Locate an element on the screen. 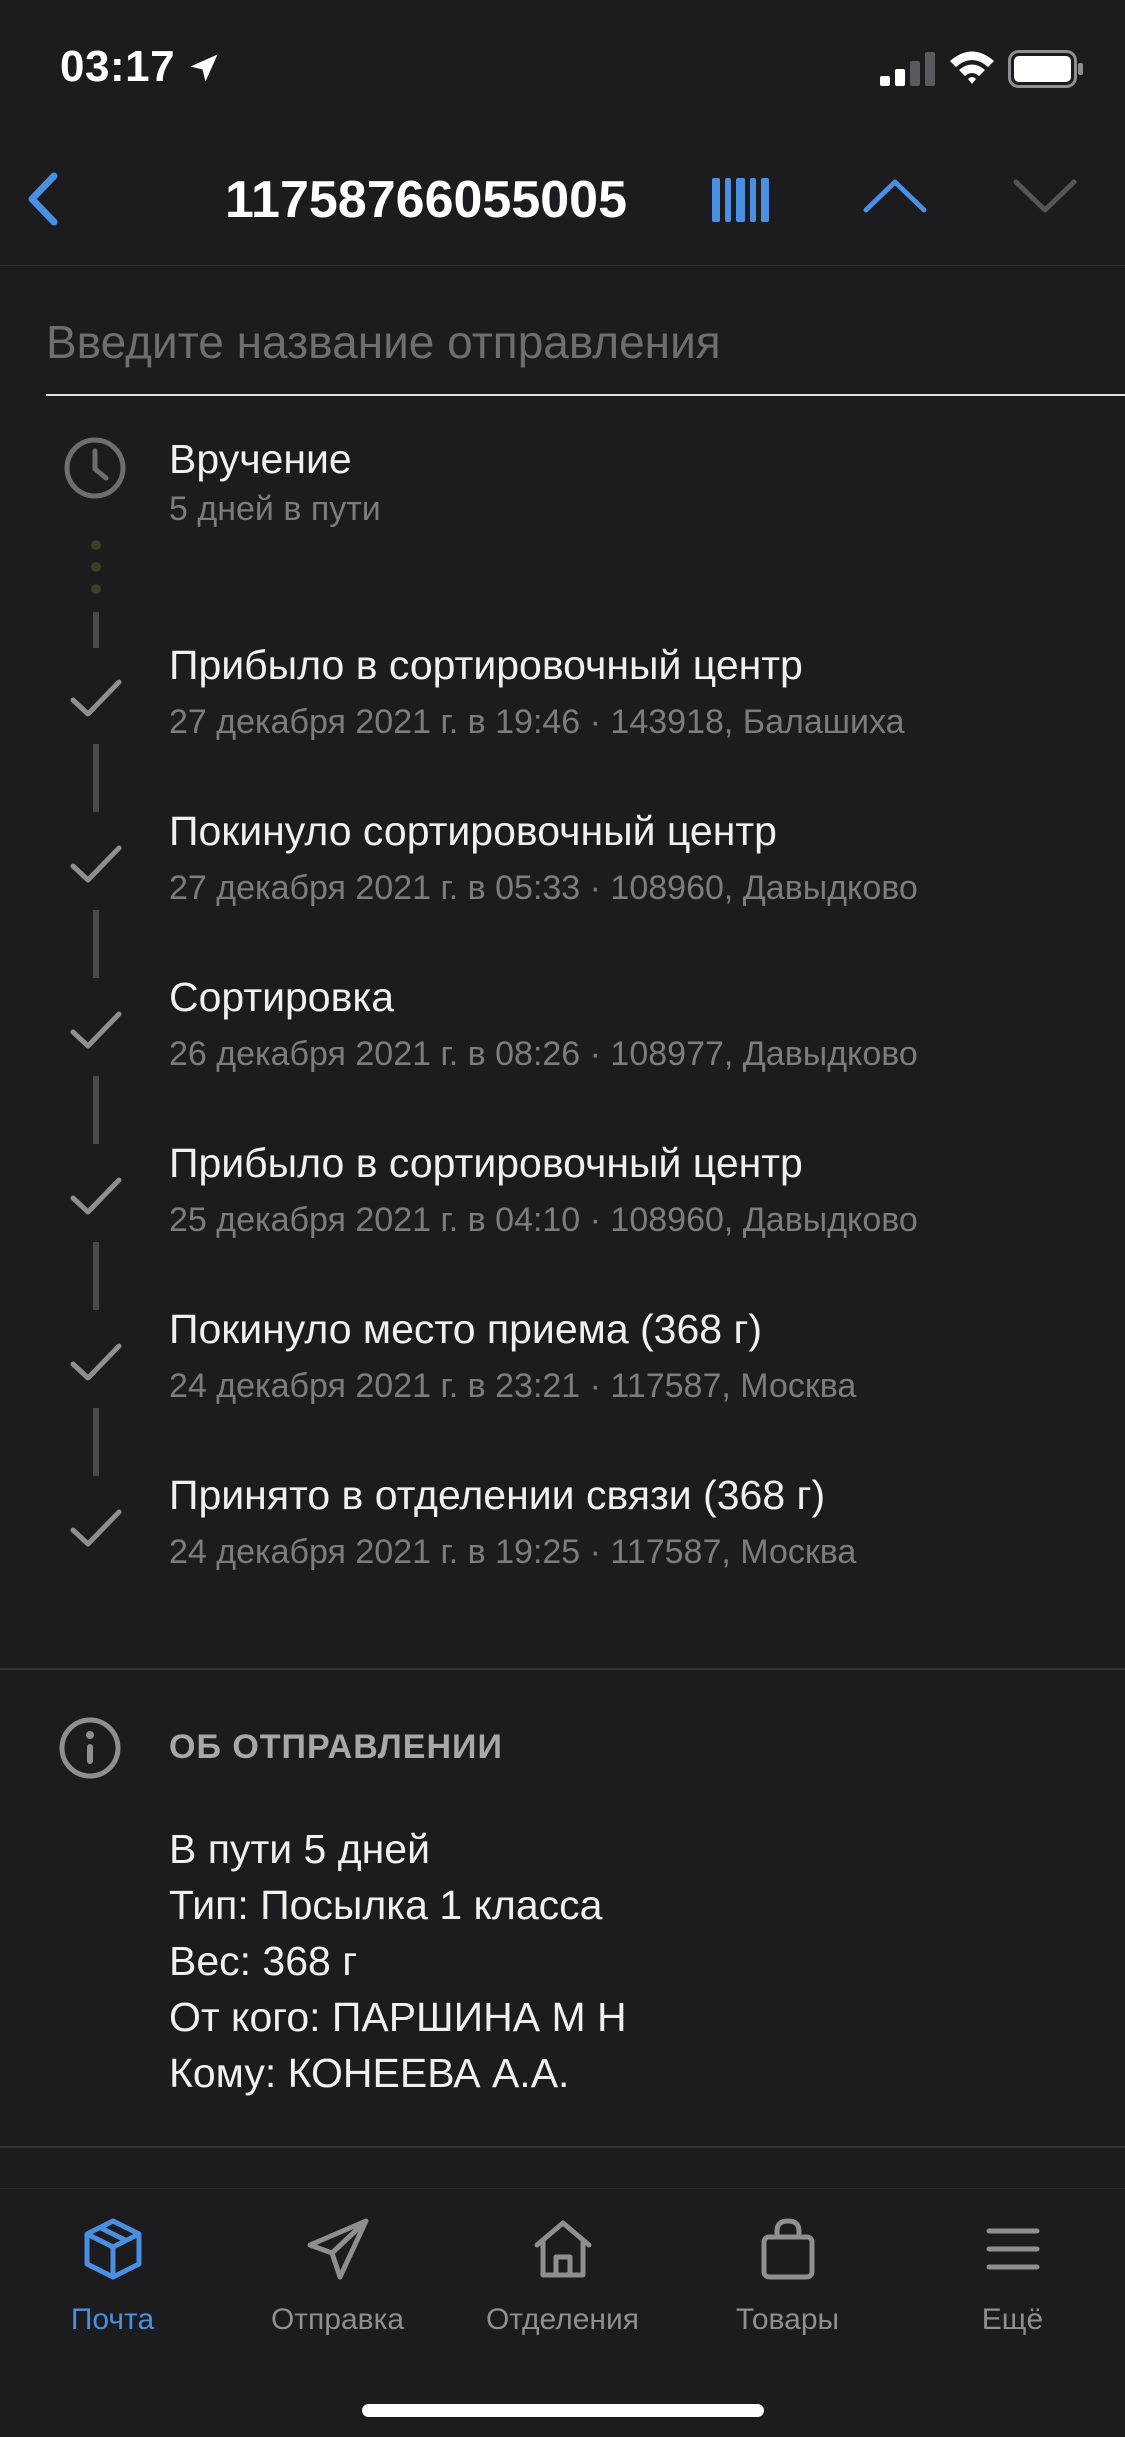  event-title: Сортировка is located at coordinates (282, 997).